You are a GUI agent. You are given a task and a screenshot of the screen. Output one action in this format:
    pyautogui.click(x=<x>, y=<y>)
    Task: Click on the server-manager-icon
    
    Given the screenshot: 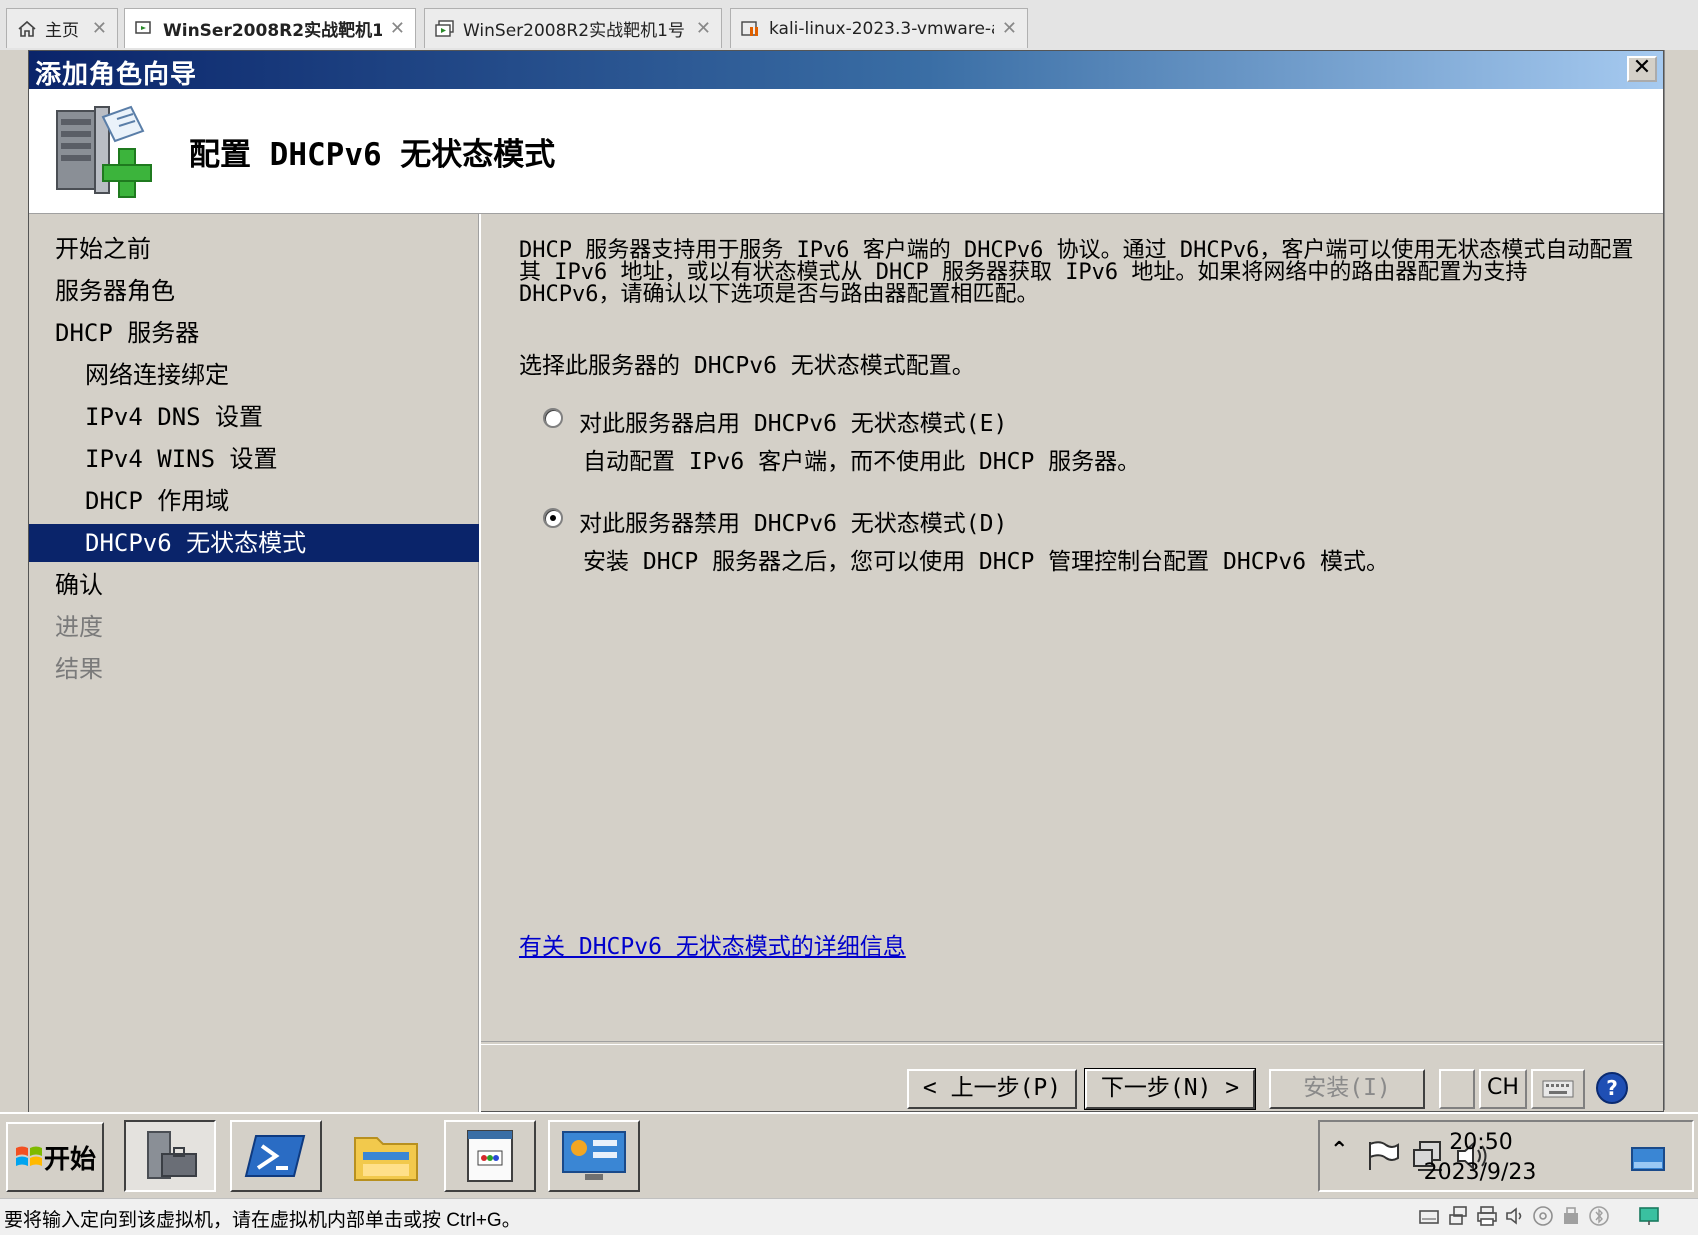 What is the action you would take?
    pyautogui.click(x=172, y=1155)
    